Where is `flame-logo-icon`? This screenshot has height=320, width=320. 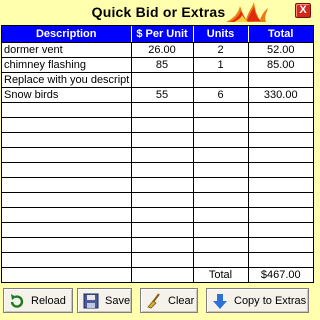
flame-logo-icon is located at coordinates (247, 12).